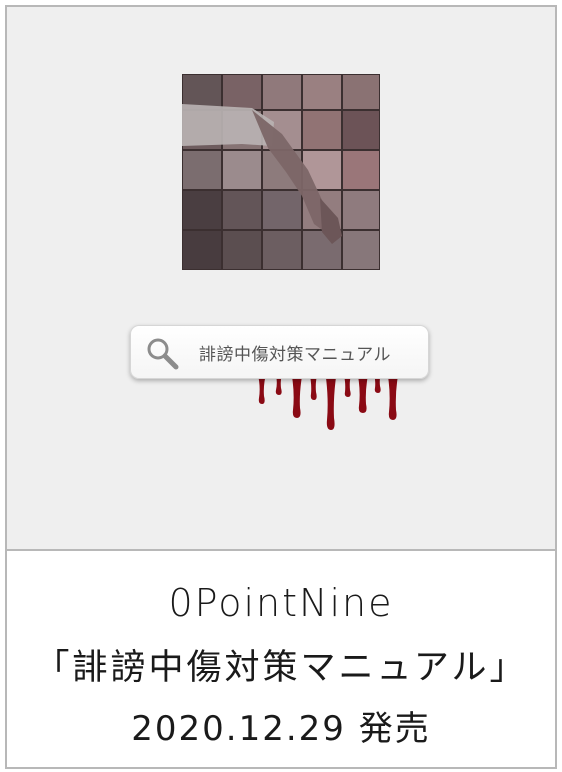 The width and height of the screenshot is (562, 772). What do you see at coordinates (281, 172) in the screenshot?
I see `cover-photo` at bounding box center [281, 172].